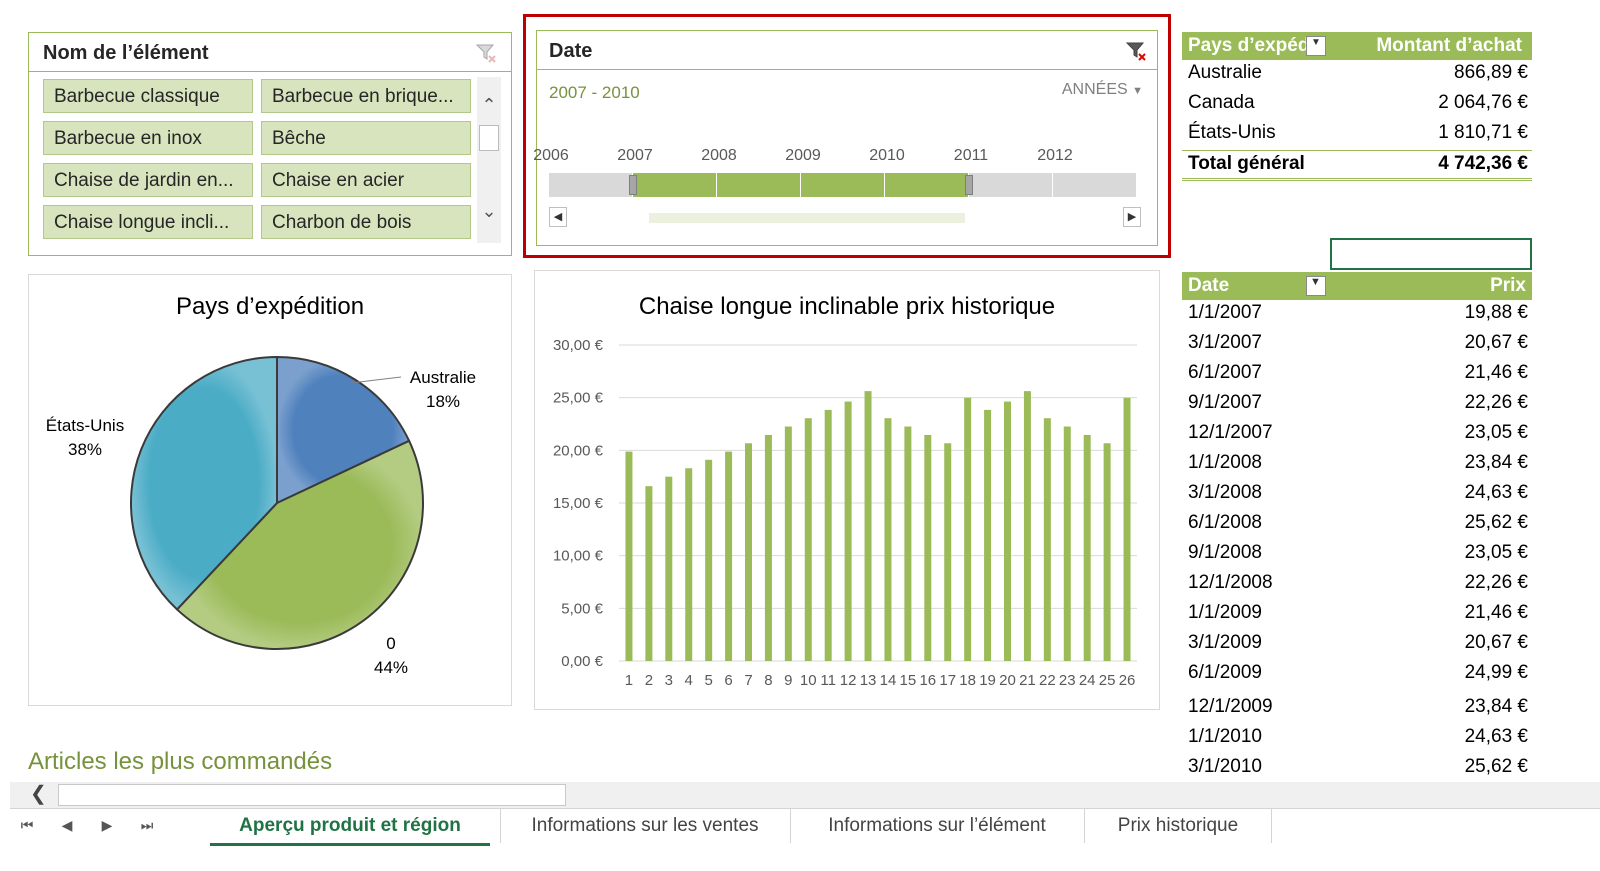 This screenshot has height=871, width=1600. Describe the element at coordinates (644, 826) in the screenshot. I see `tab-informations-ventes: Informations sur les ventes` at that location.